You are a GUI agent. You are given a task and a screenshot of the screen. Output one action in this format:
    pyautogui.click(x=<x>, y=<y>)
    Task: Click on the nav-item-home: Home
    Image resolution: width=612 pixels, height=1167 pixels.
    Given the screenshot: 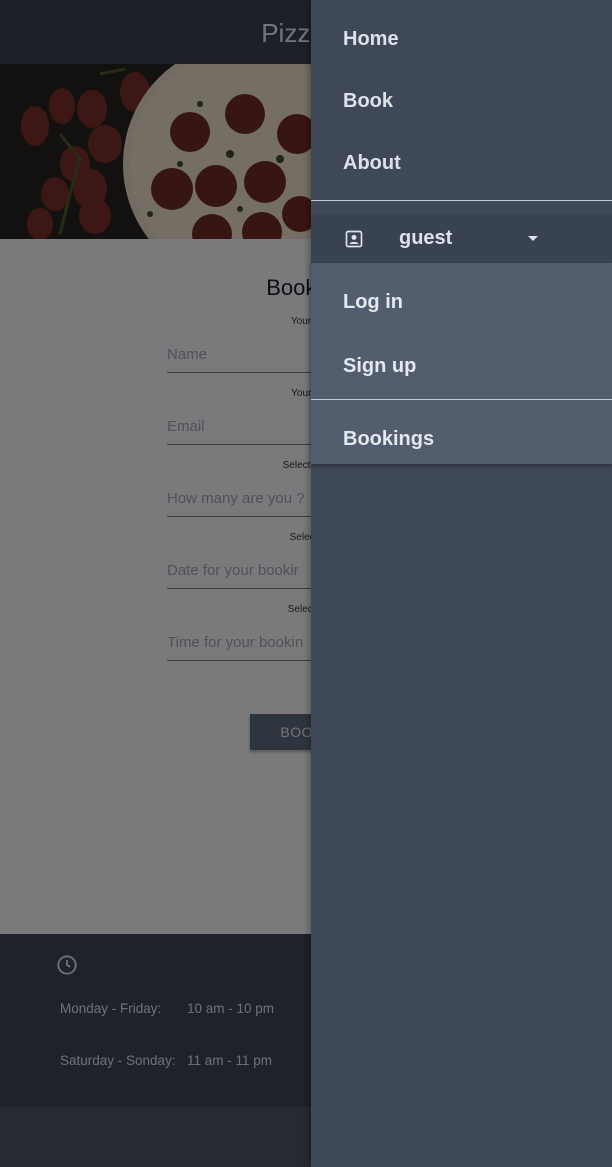 What is the action you would take?
    pyautogui.click(x=371, y=39)
    